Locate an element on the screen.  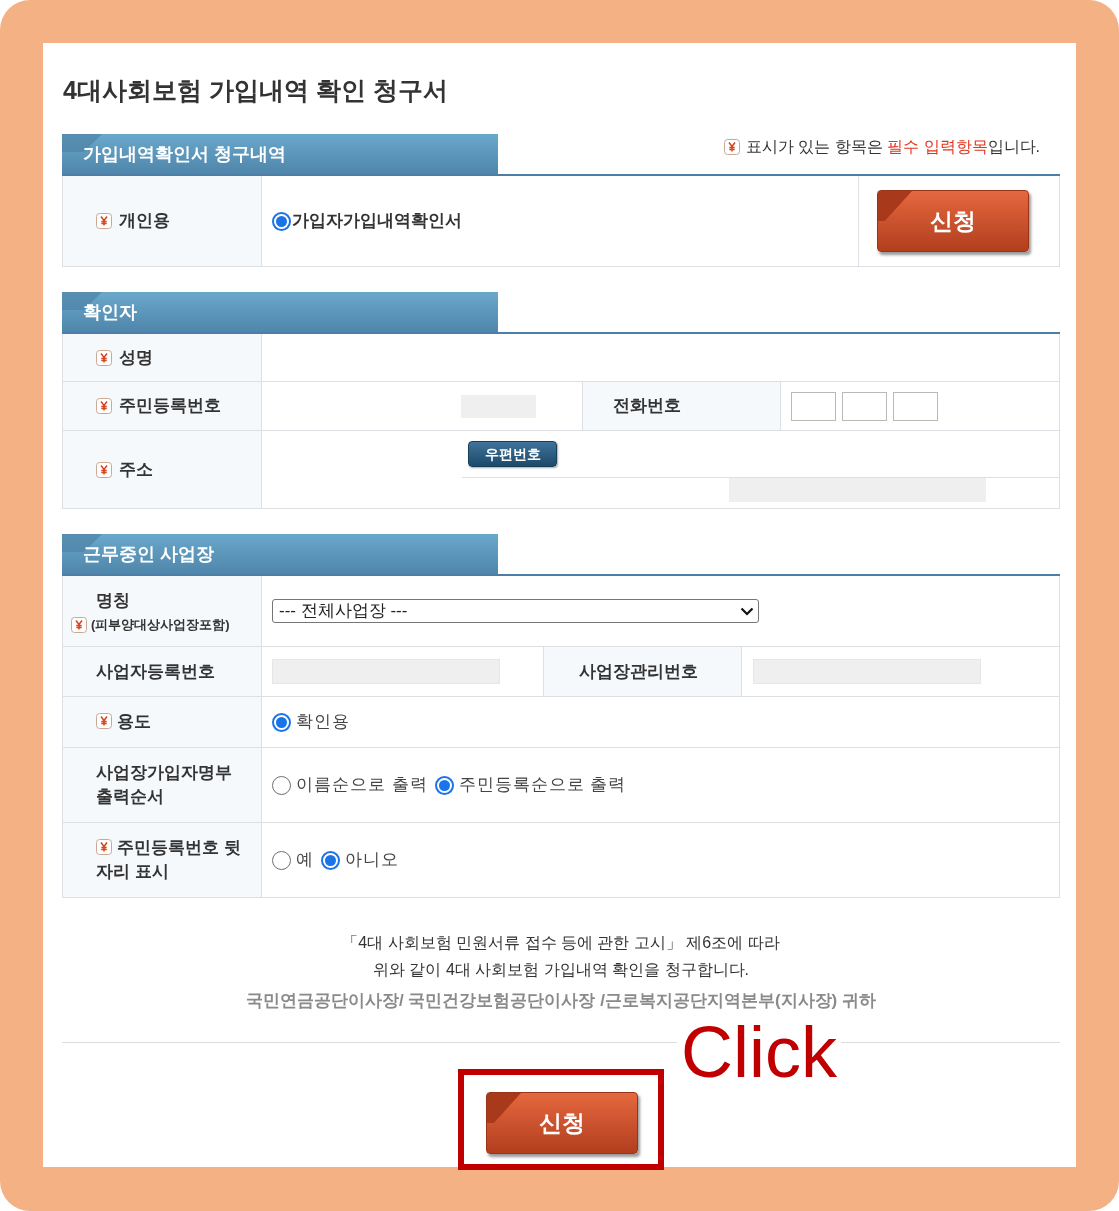
chevron-down-icon is located at coordinates (747, 611).